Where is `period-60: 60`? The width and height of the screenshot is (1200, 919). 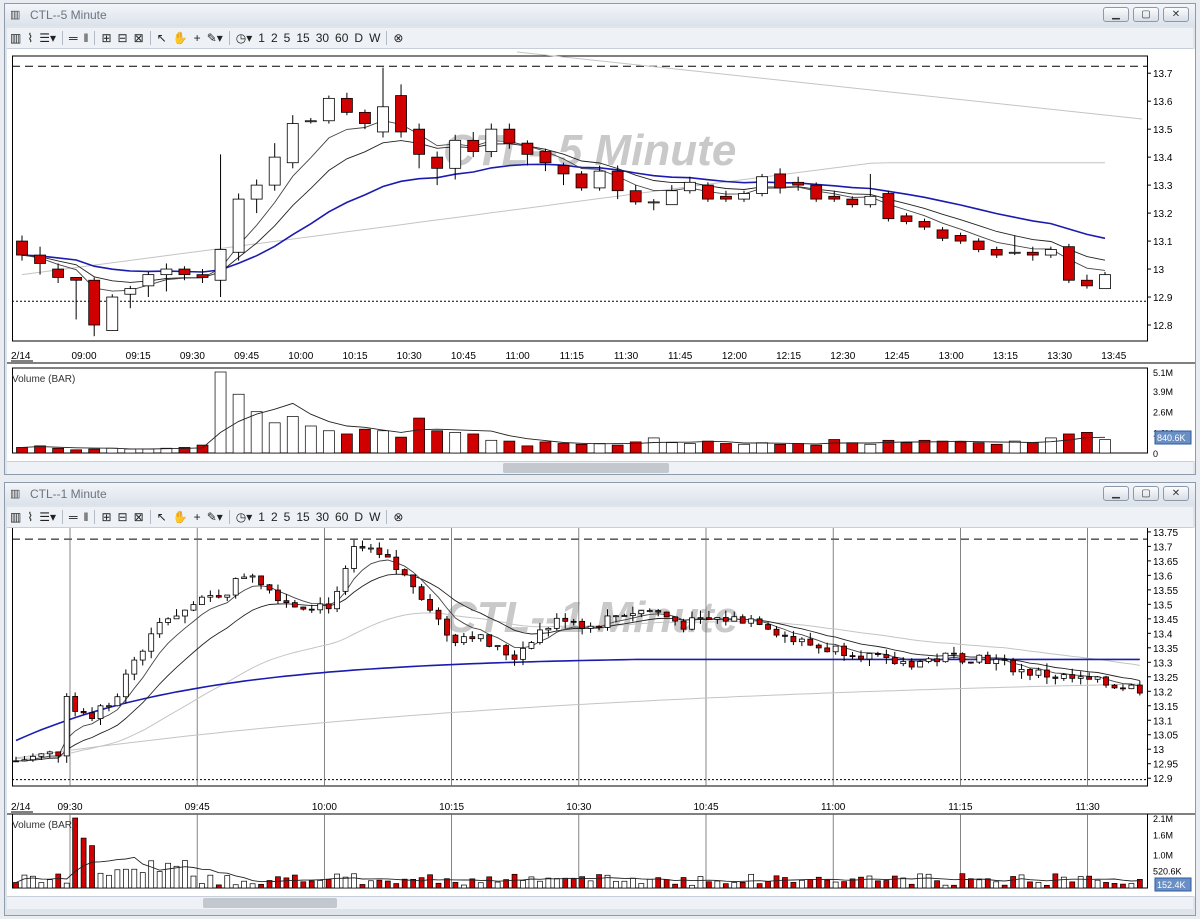 period-60: 60 is located at coordinates (341, 517).